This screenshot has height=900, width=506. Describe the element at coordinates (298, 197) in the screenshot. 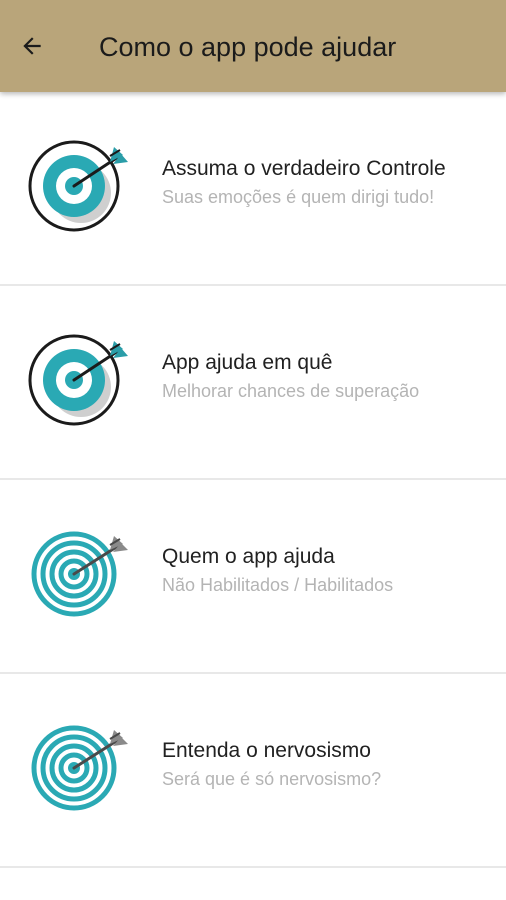

I see `list-item-subtitle: Suas emoções é quem dirigi tudo!` at that location.